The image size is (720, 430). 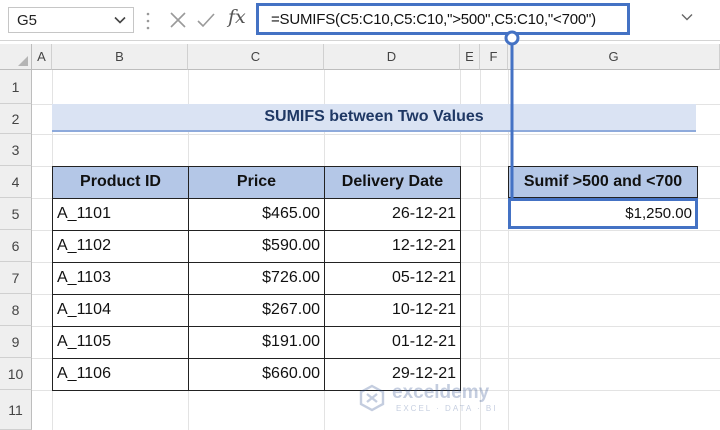 What do you see at coordinates (494, 57) in the screenshot?
I see `column-header-f: F` at bounding box center [494, 57].